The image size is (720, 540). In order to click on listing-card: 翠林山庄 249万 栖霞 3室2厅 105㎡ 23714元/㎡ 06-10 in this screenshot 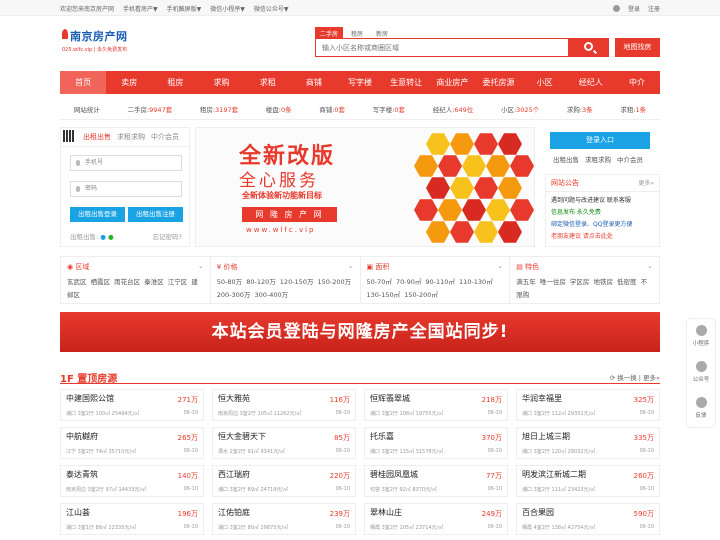, I will do `click(436, 519)`.